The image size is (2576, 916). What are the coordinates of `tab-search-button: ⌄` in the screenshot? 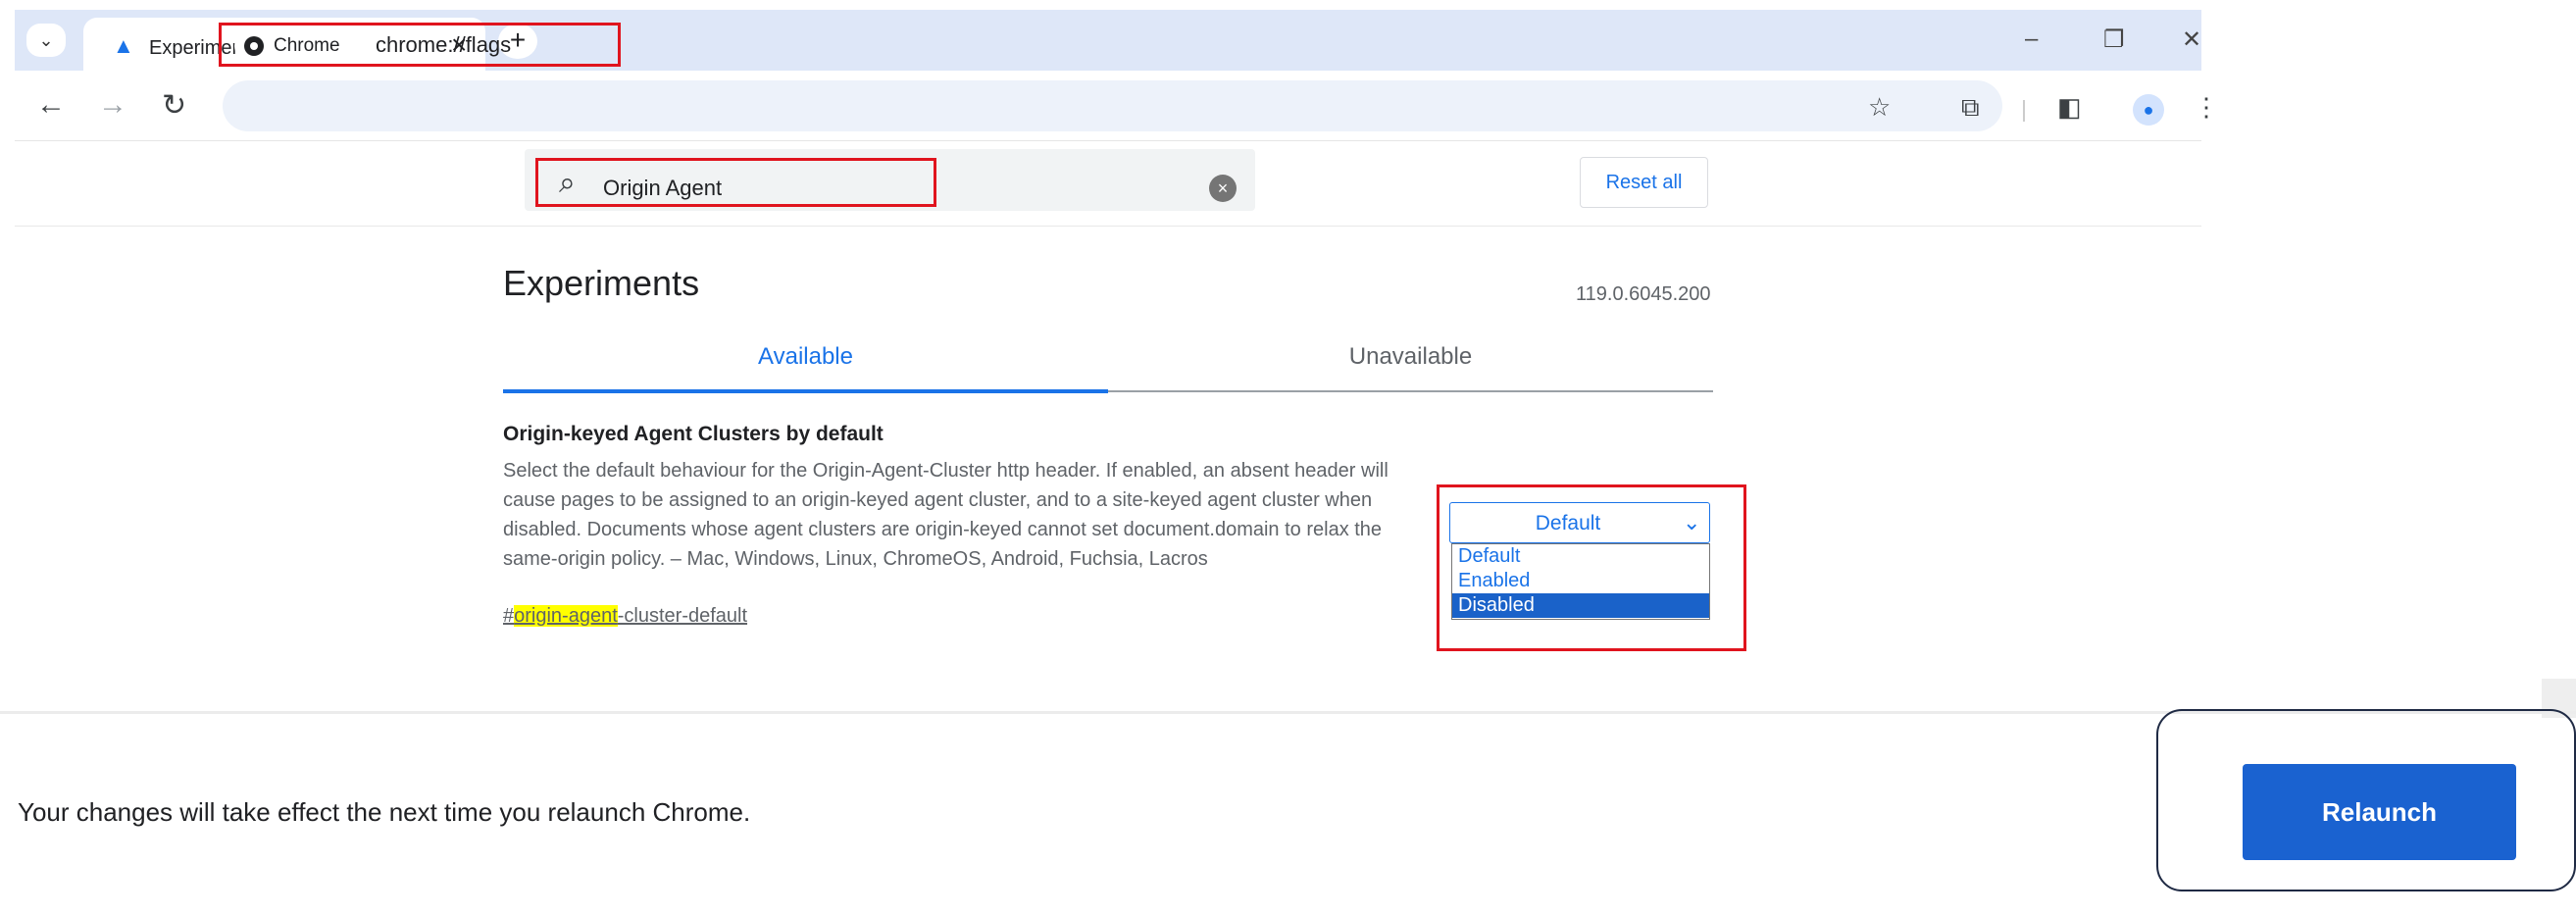 It's located at (46, 40).